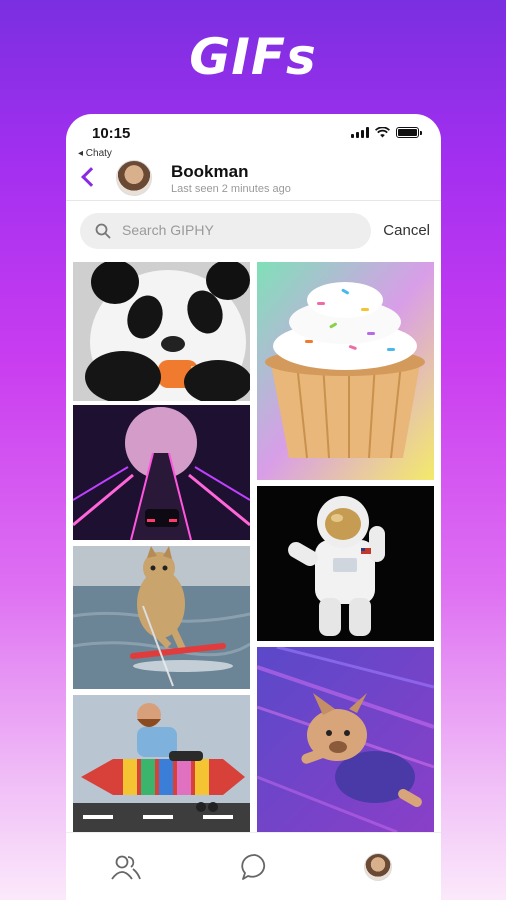  I want to click on search-box, so click(225, 231).